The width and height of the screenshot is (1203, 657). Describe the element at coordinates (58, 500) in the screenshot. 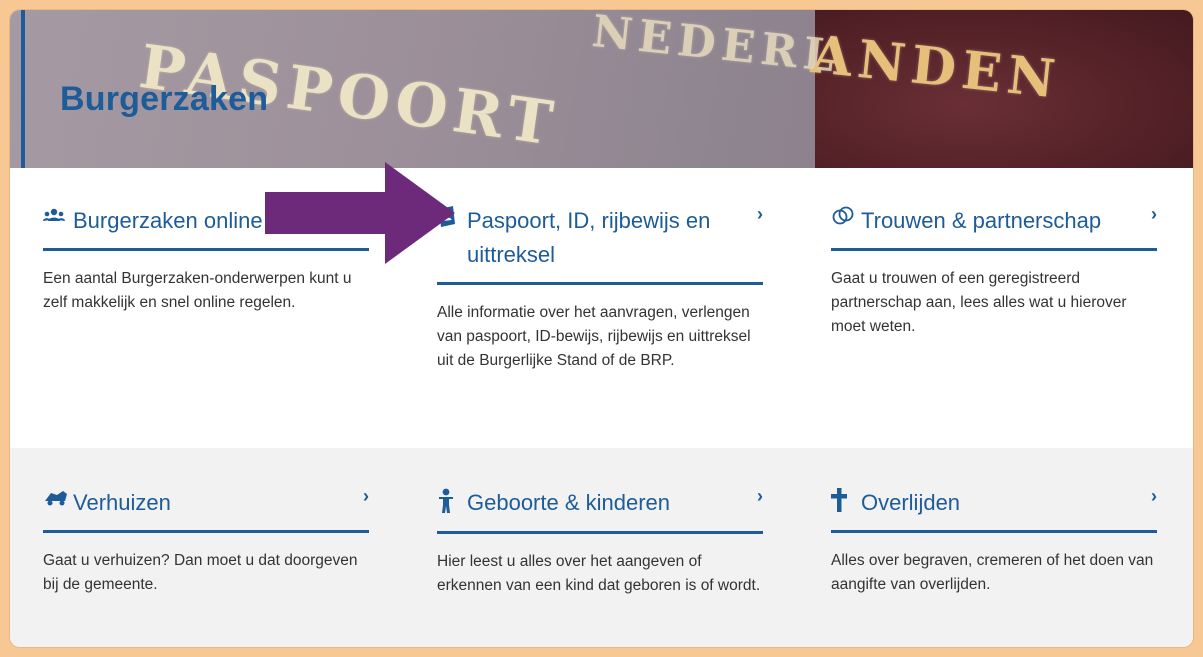

I see `moving-truck-icon` at that location.